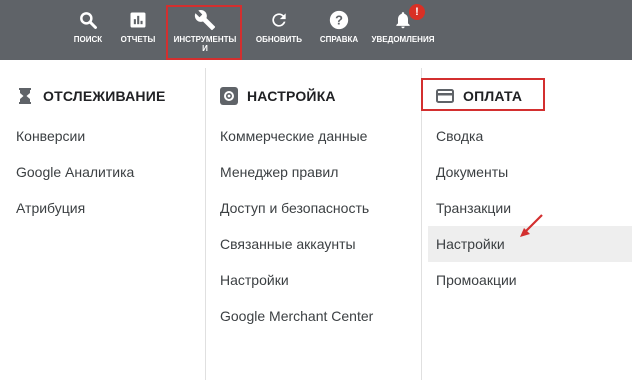 The height and width of the screenshot is (380, 632). Describe the element at coordinates (459, 136) in the screenshot. I see `menu-item-summary: Сводка` at that location.